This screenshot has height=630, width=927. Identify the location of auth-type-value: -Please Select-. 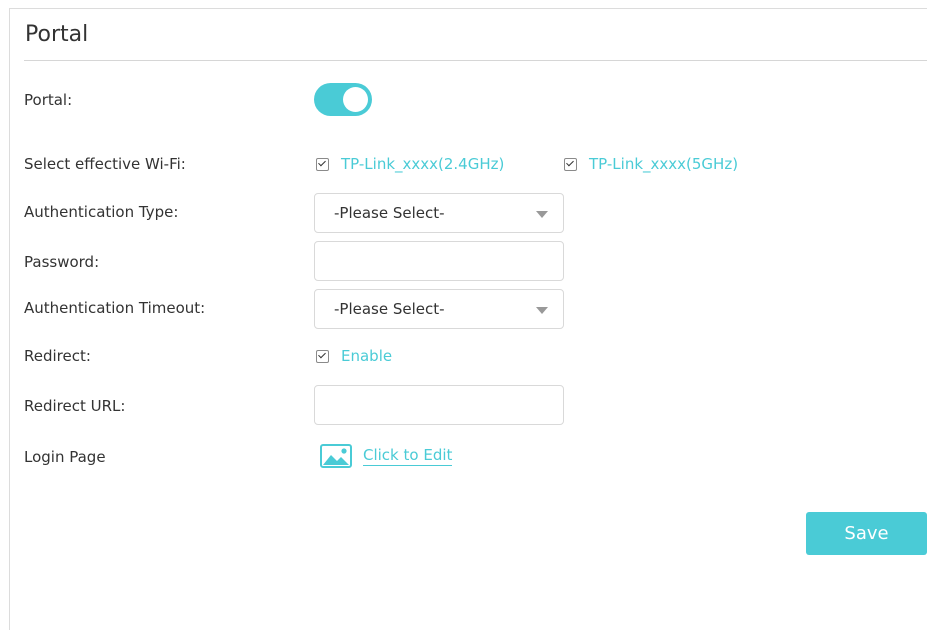
(389, 213).